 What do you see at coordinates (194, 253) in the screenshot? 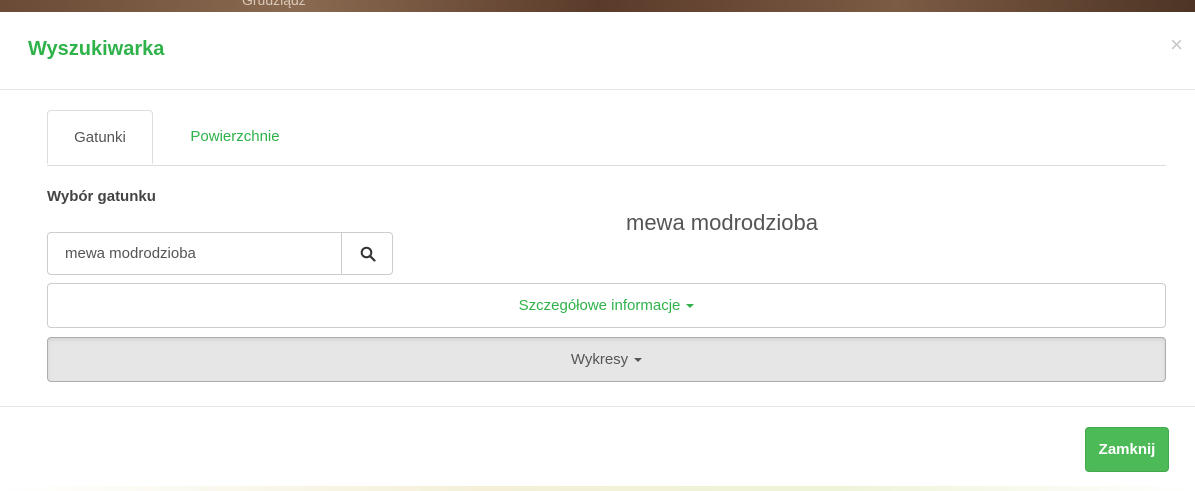
I see `species-search-input` at bounding box center [194, 253].